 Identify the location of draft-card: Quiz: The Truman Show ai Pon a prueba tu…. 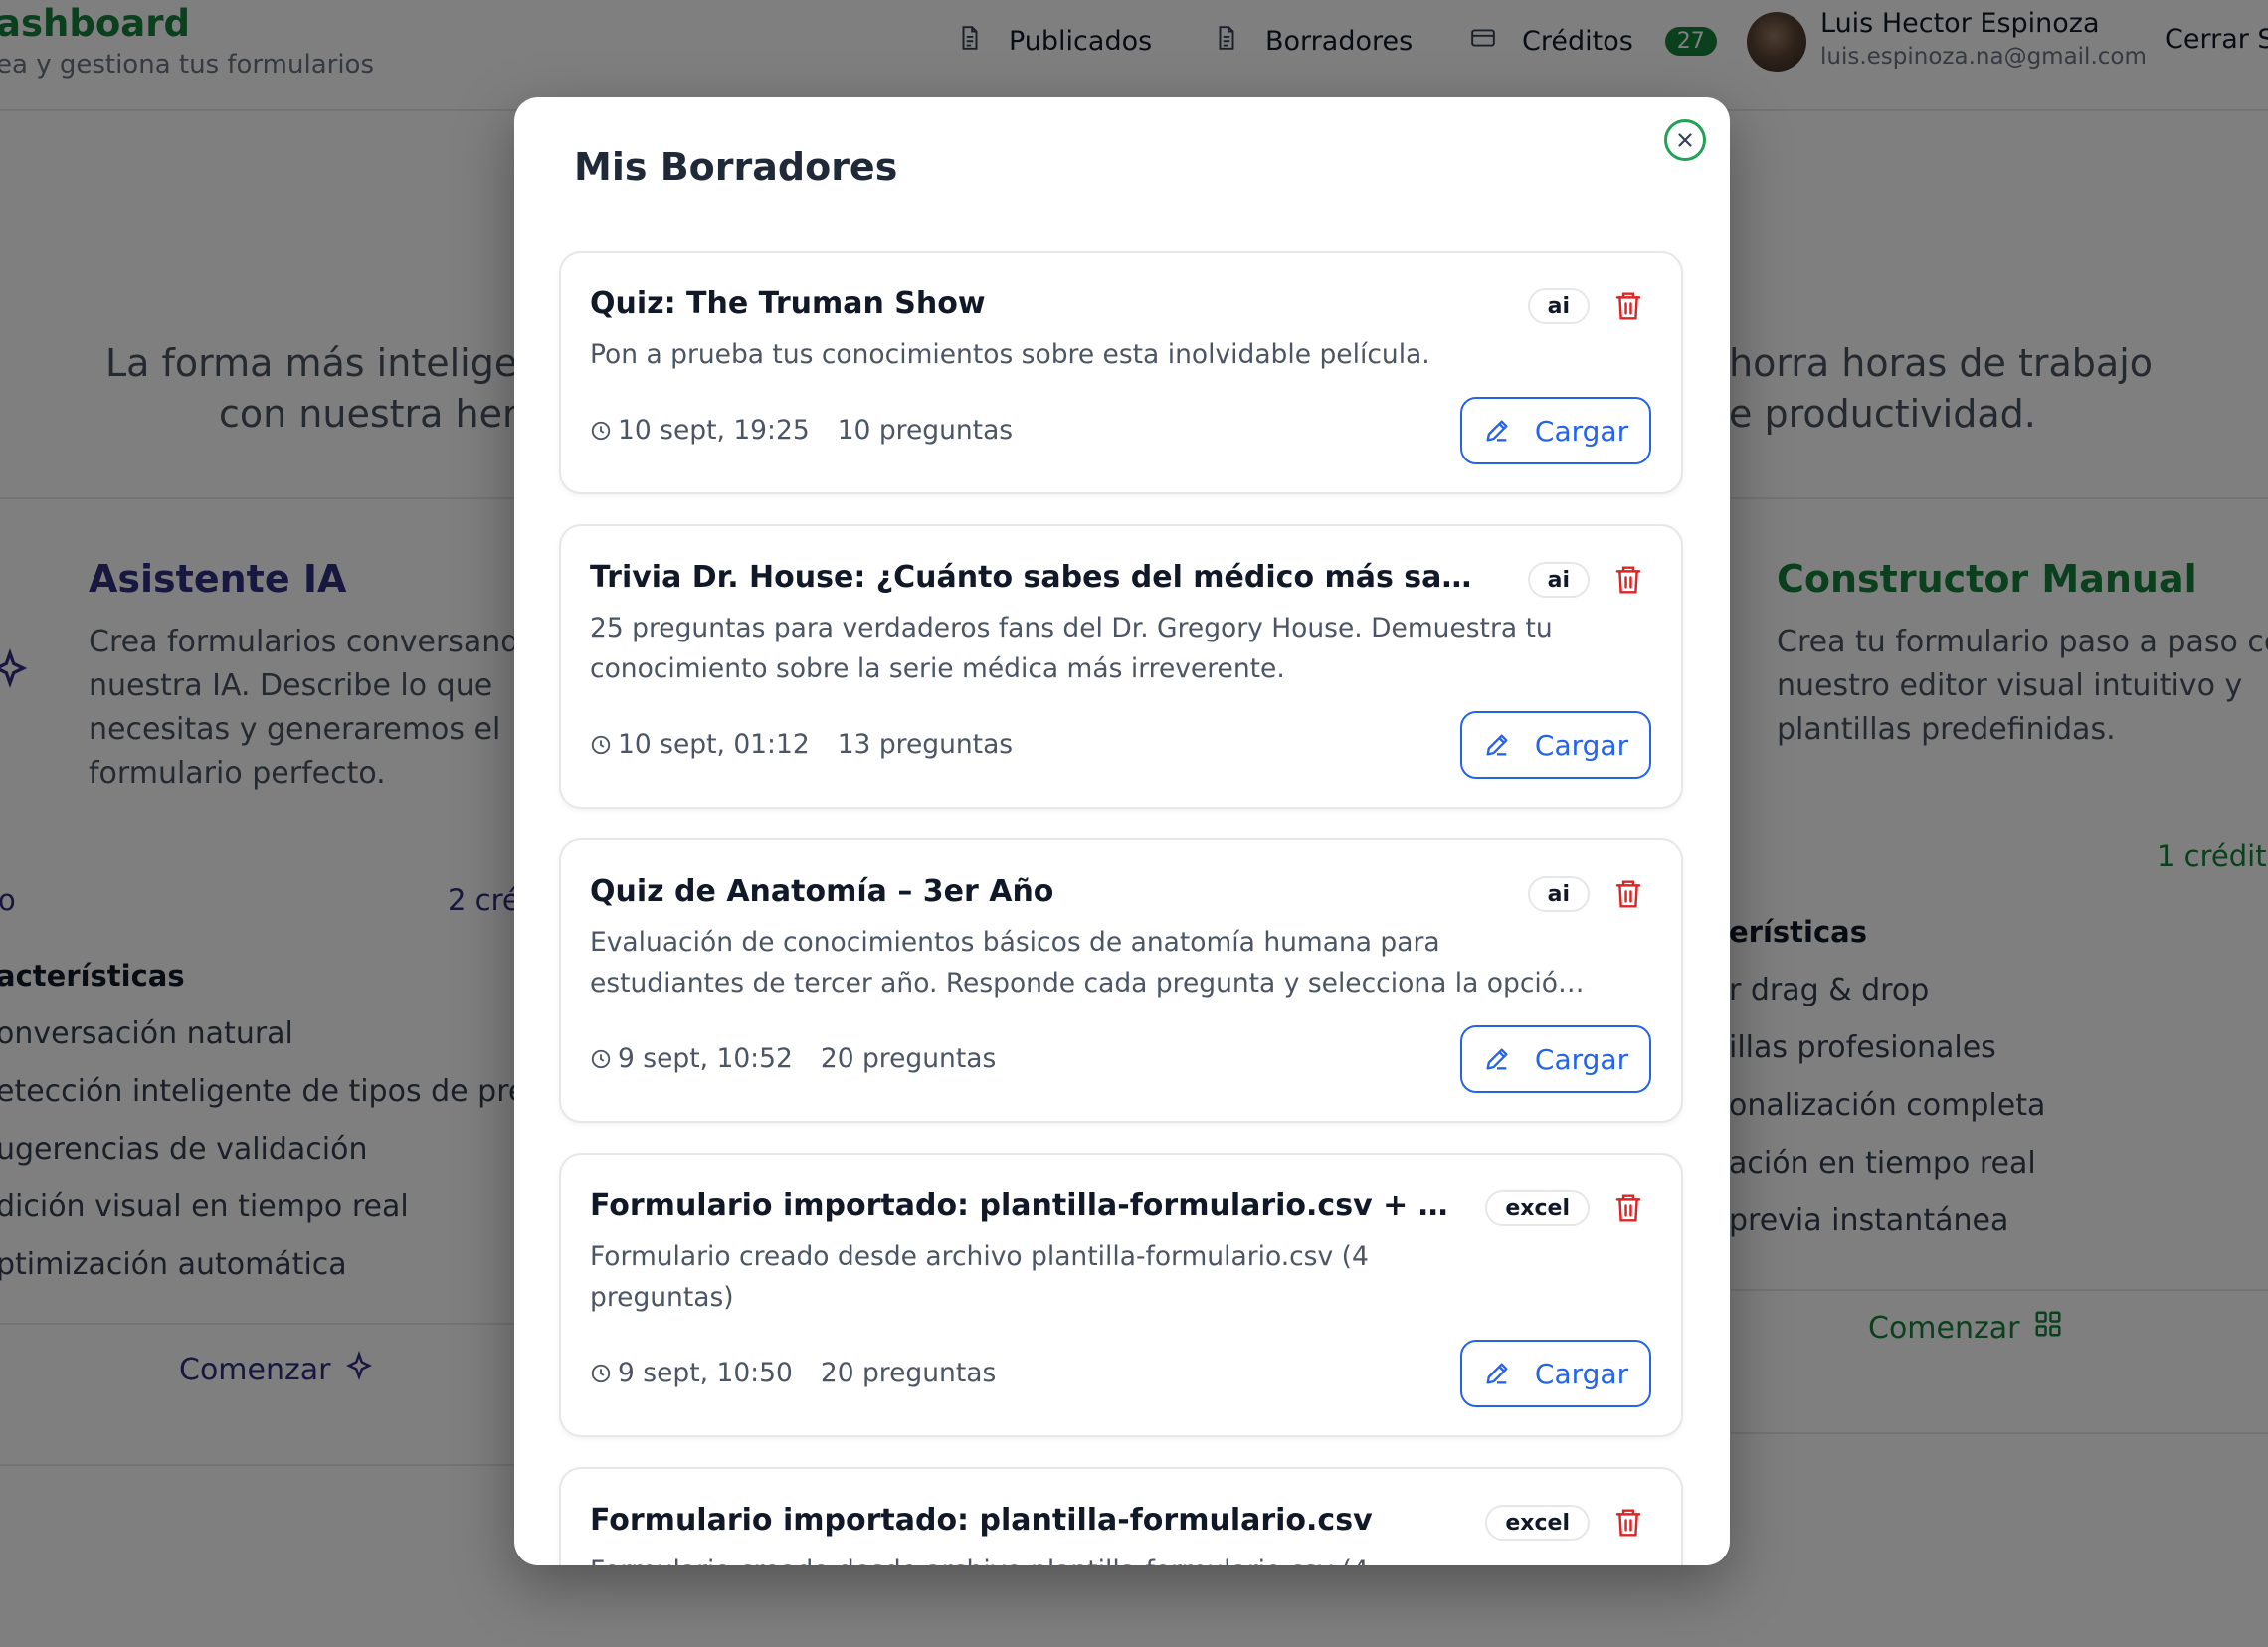
(1121, 372).